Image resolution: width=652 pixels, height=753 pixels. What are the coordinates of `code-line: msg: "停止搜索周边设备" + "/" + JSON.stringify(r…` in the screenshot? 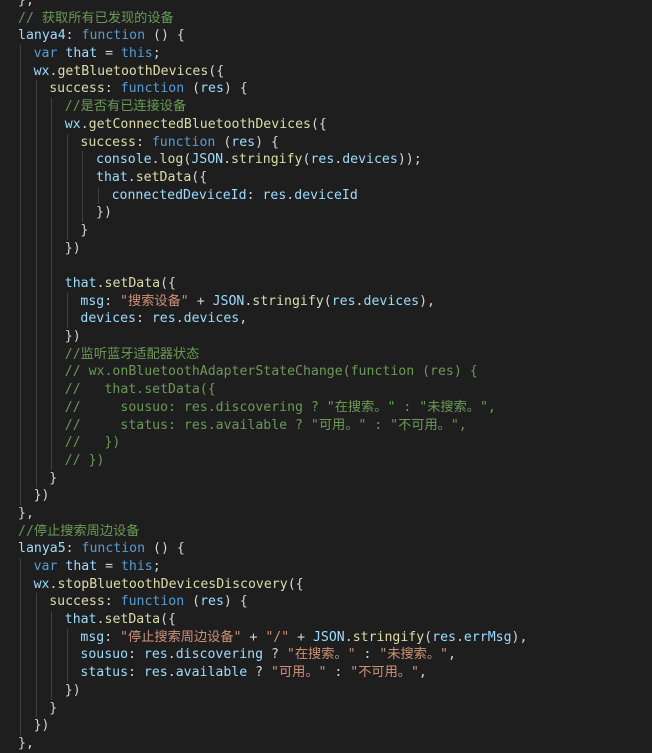 It's located at (326, 637).